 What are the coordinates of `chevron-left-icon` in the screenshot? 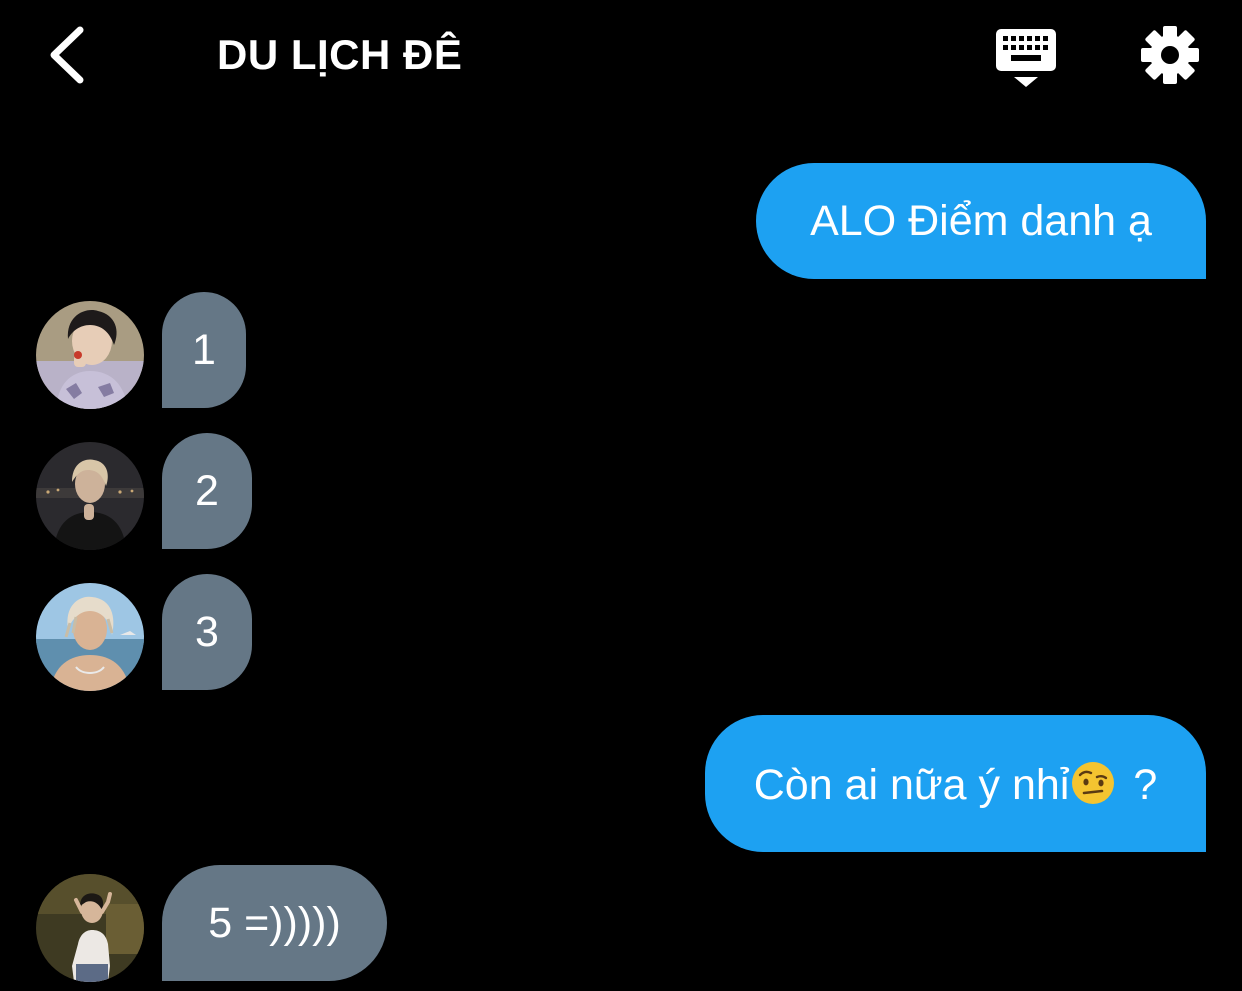 It's located at (67, 55).